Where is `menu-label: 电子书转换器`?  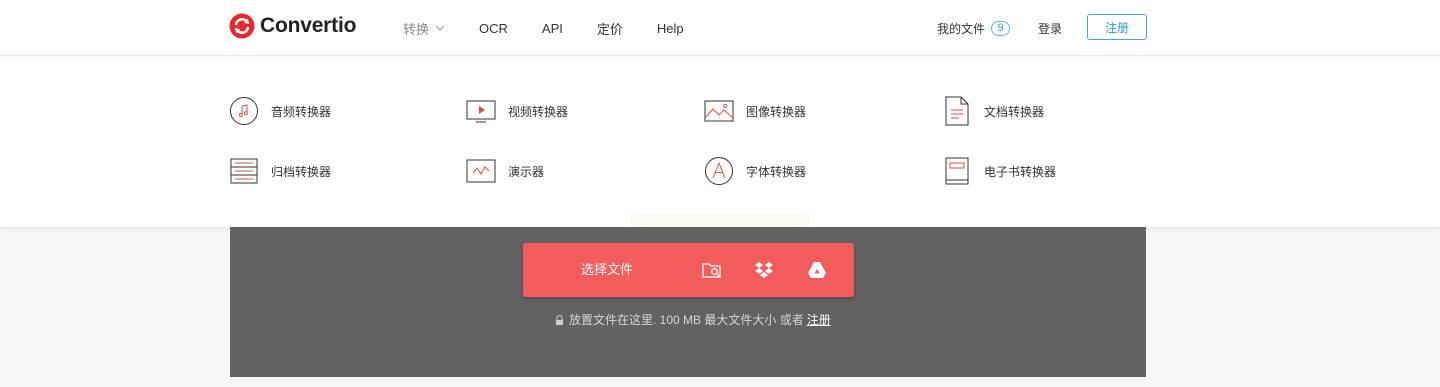
menu-label: 电子书转换器 is located at coordinates (1020, 171).